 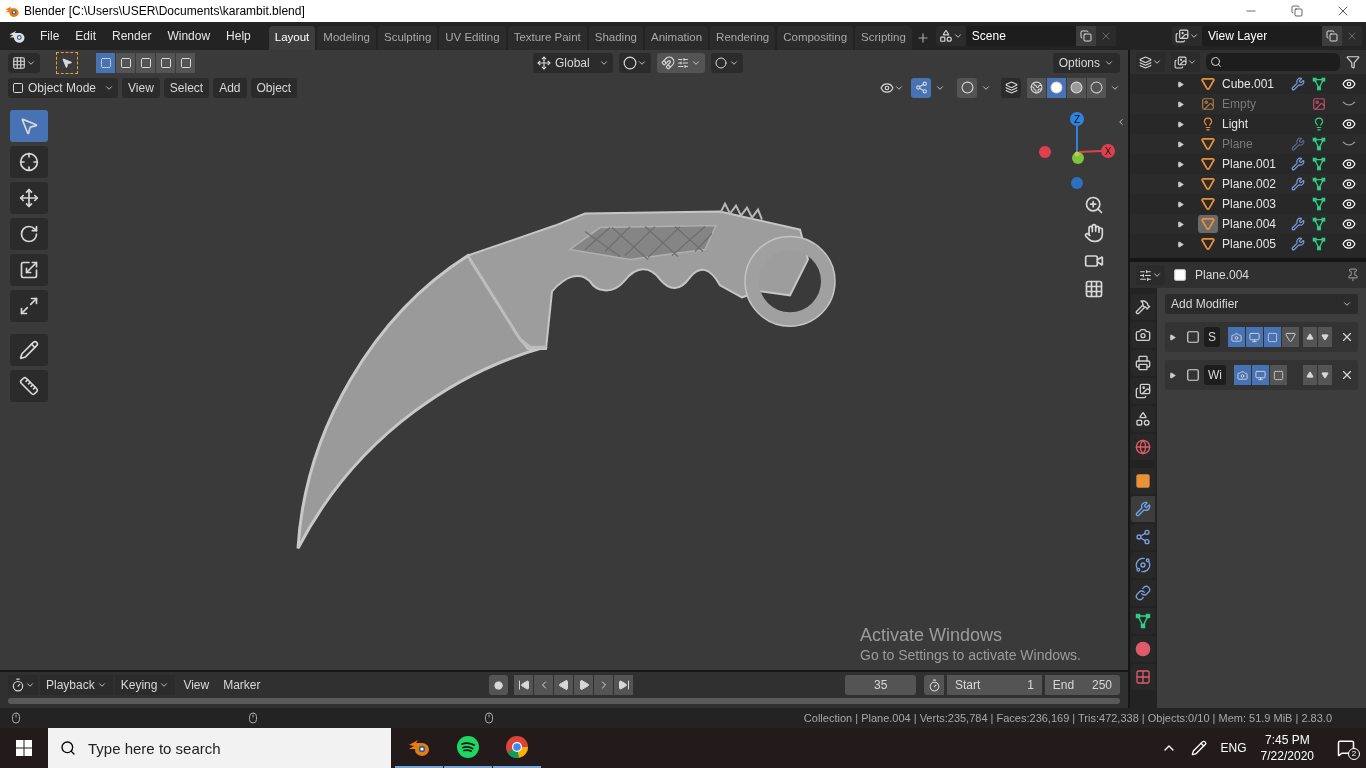 I want to click on workspace-tab: Shading, so click(x=615, y=38).